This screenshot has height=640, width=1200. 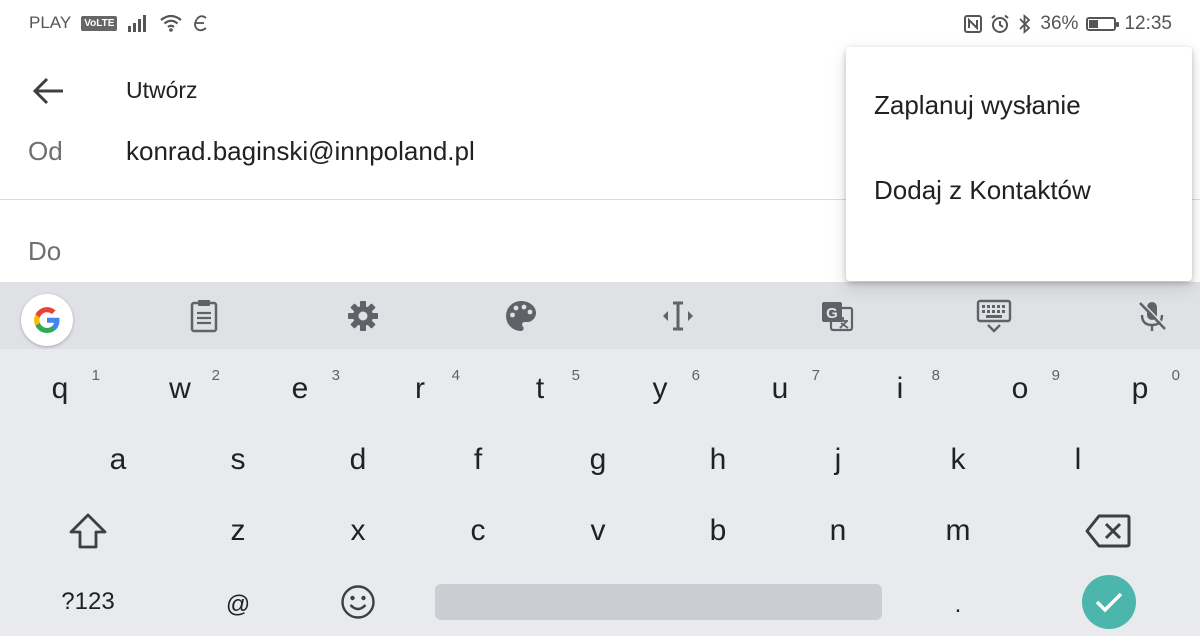 What do you see at coordinates (88, 602) in the screenshot?
I see `symbols-key: ?123` at bounding box center [88, 602].